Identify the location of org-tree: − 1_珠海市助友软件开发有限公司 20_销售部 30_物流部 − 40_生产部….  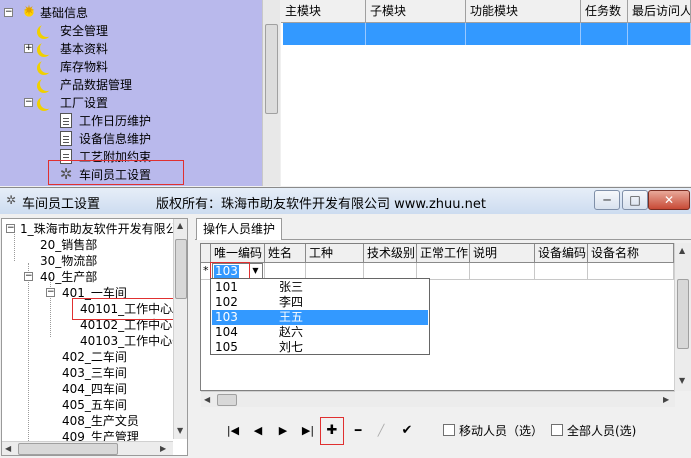
(94, 337).